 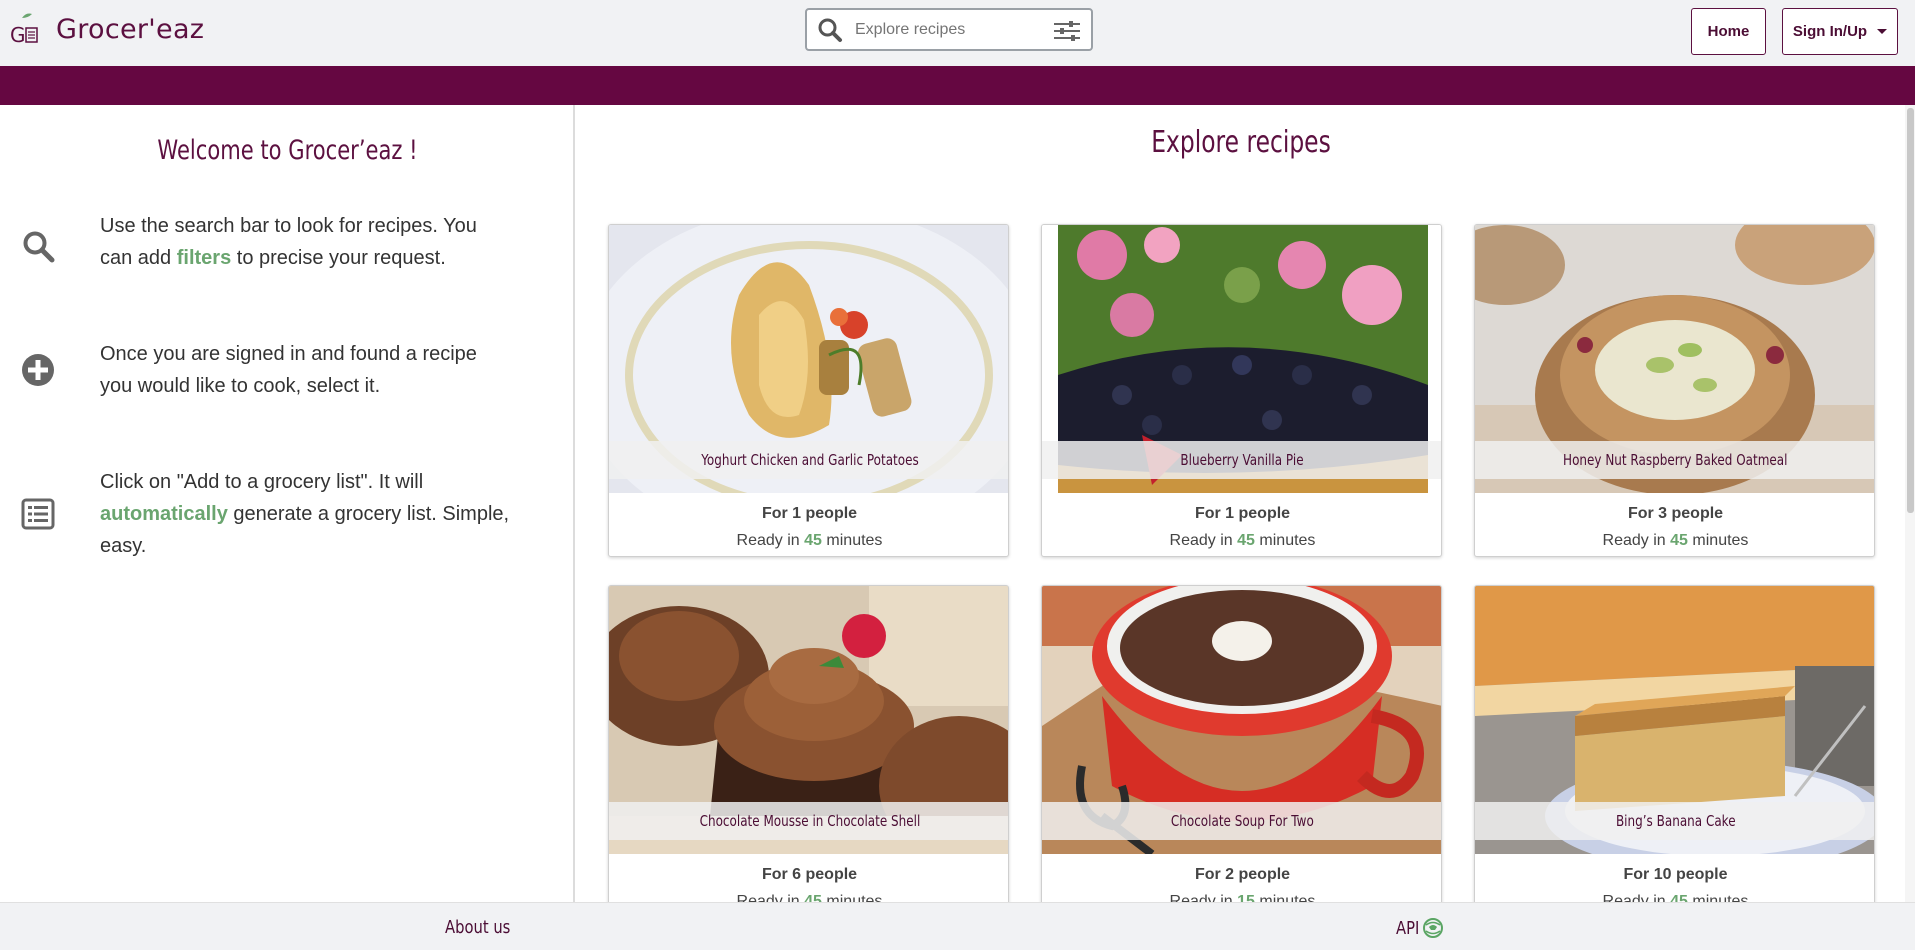 What do you see at coordinates (1241, 821) in the screenshot?
I see `recipe-title: Chocolate Soup For Two` at bounding box center [1241, 821].